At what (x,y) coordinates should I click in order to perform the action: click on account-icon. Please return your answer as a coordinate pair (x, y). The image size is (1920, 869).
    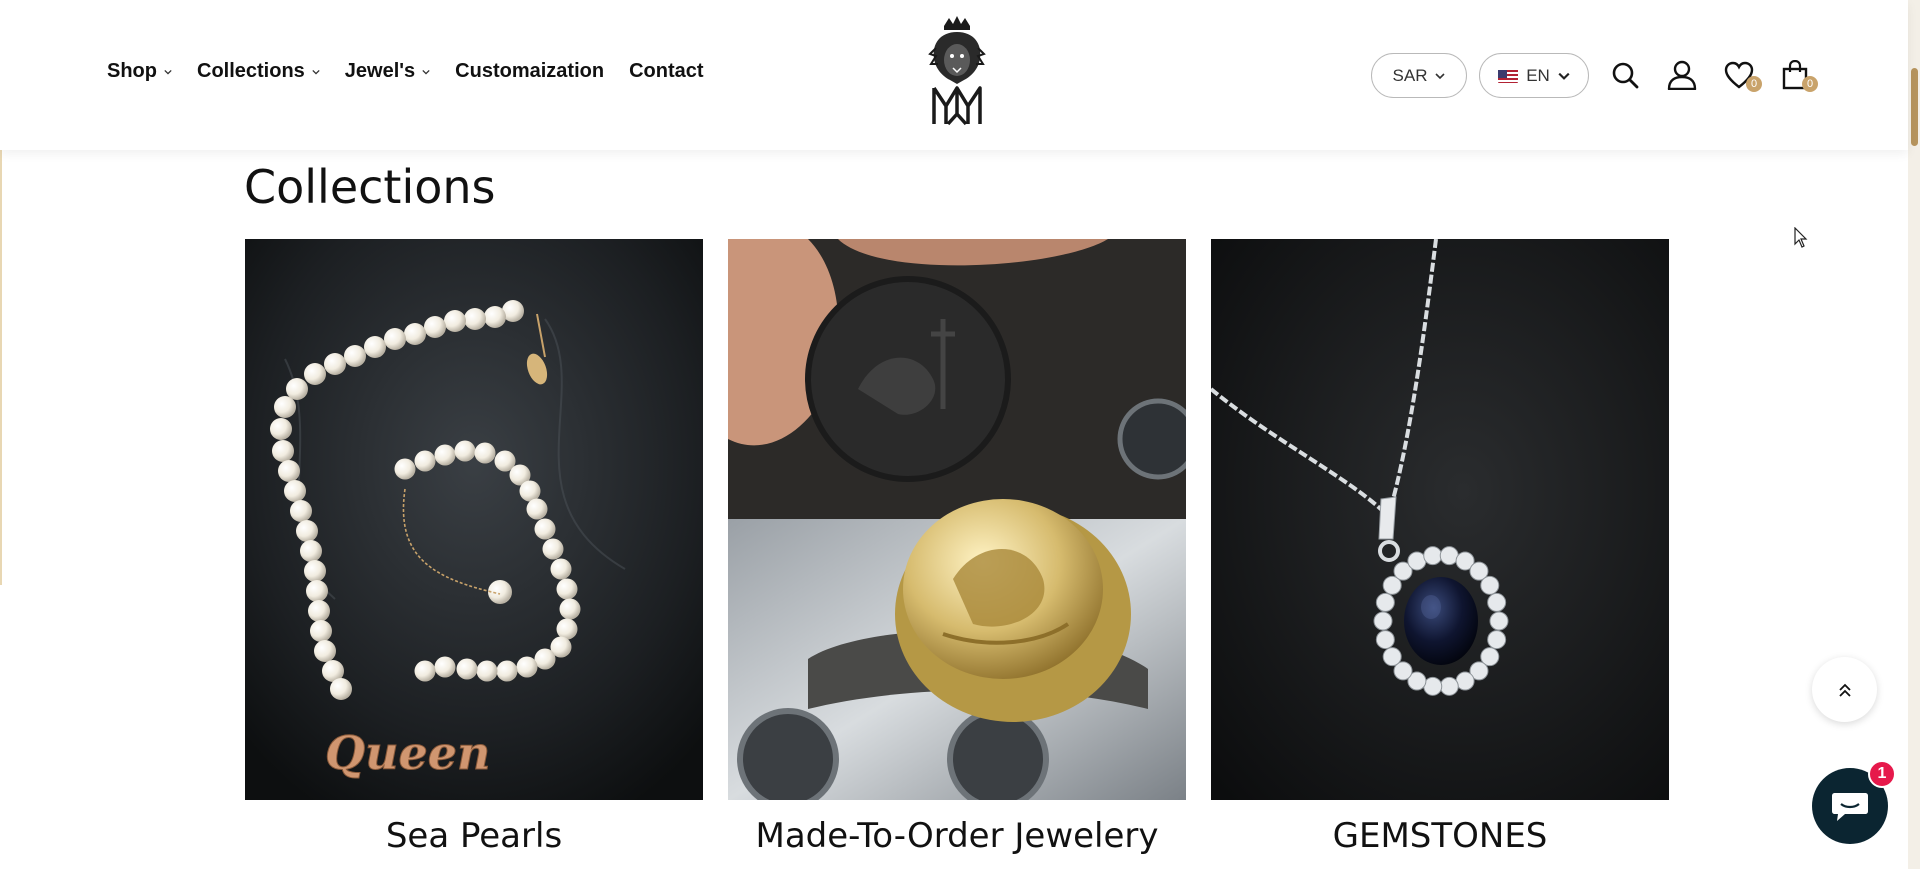
    Looking at the image, I should click on (1682, 75).